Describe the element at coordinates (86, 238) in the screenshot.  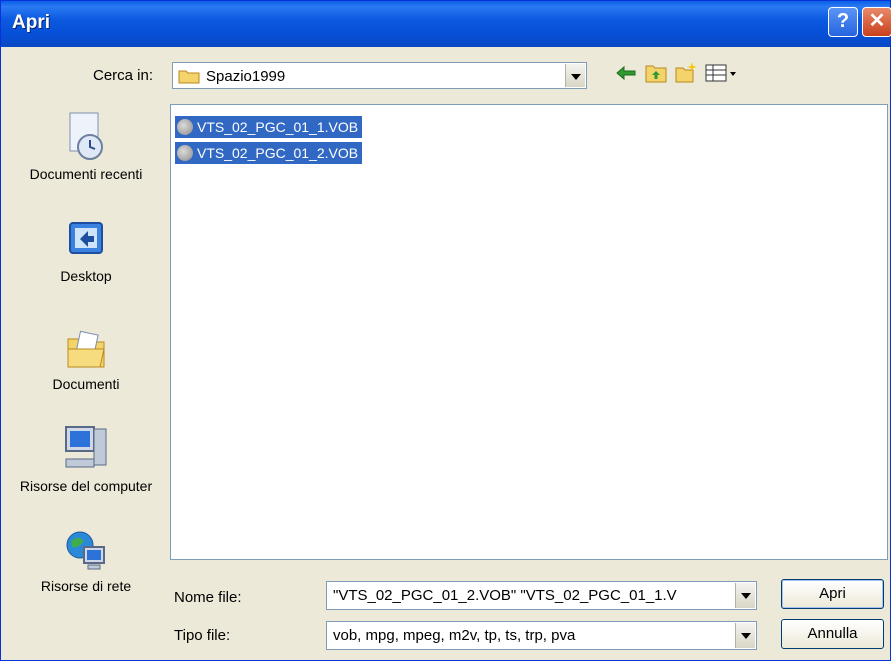
I see `desktop-icon` at that location.